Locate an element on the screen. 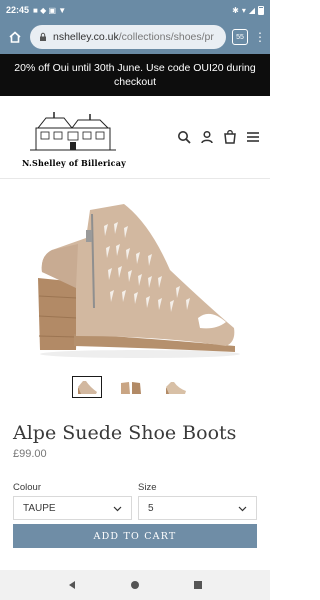  cart-icon is located at coordinates (230, 136).